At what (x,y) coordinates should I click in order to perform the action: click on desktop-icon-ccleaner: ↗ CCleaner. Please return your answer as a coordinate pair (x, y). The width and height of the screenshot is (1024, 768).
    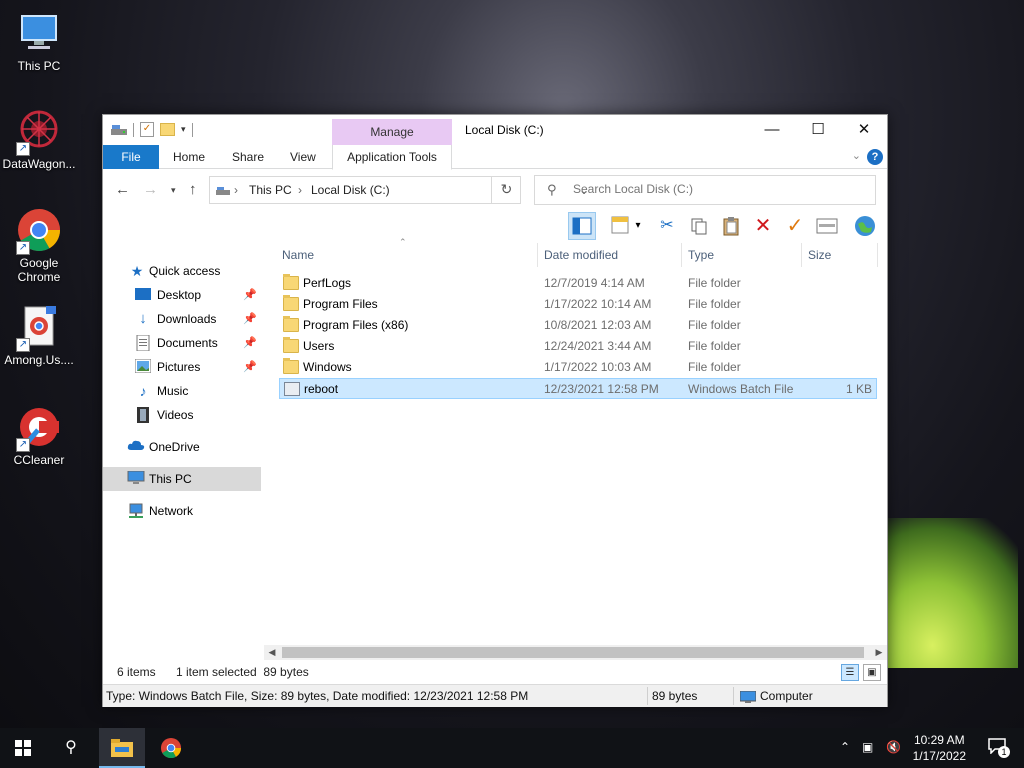
    Looking at the image, I should click on (39, 435).